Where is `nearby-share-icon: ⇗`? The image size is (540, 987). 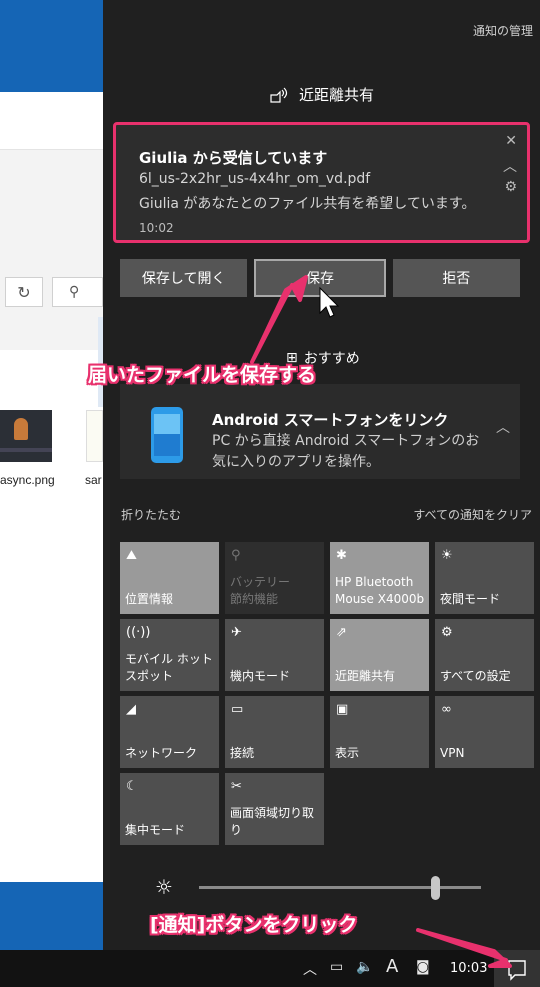
nearby-share-icon: ⇗ is located at coordinates (341, 632).